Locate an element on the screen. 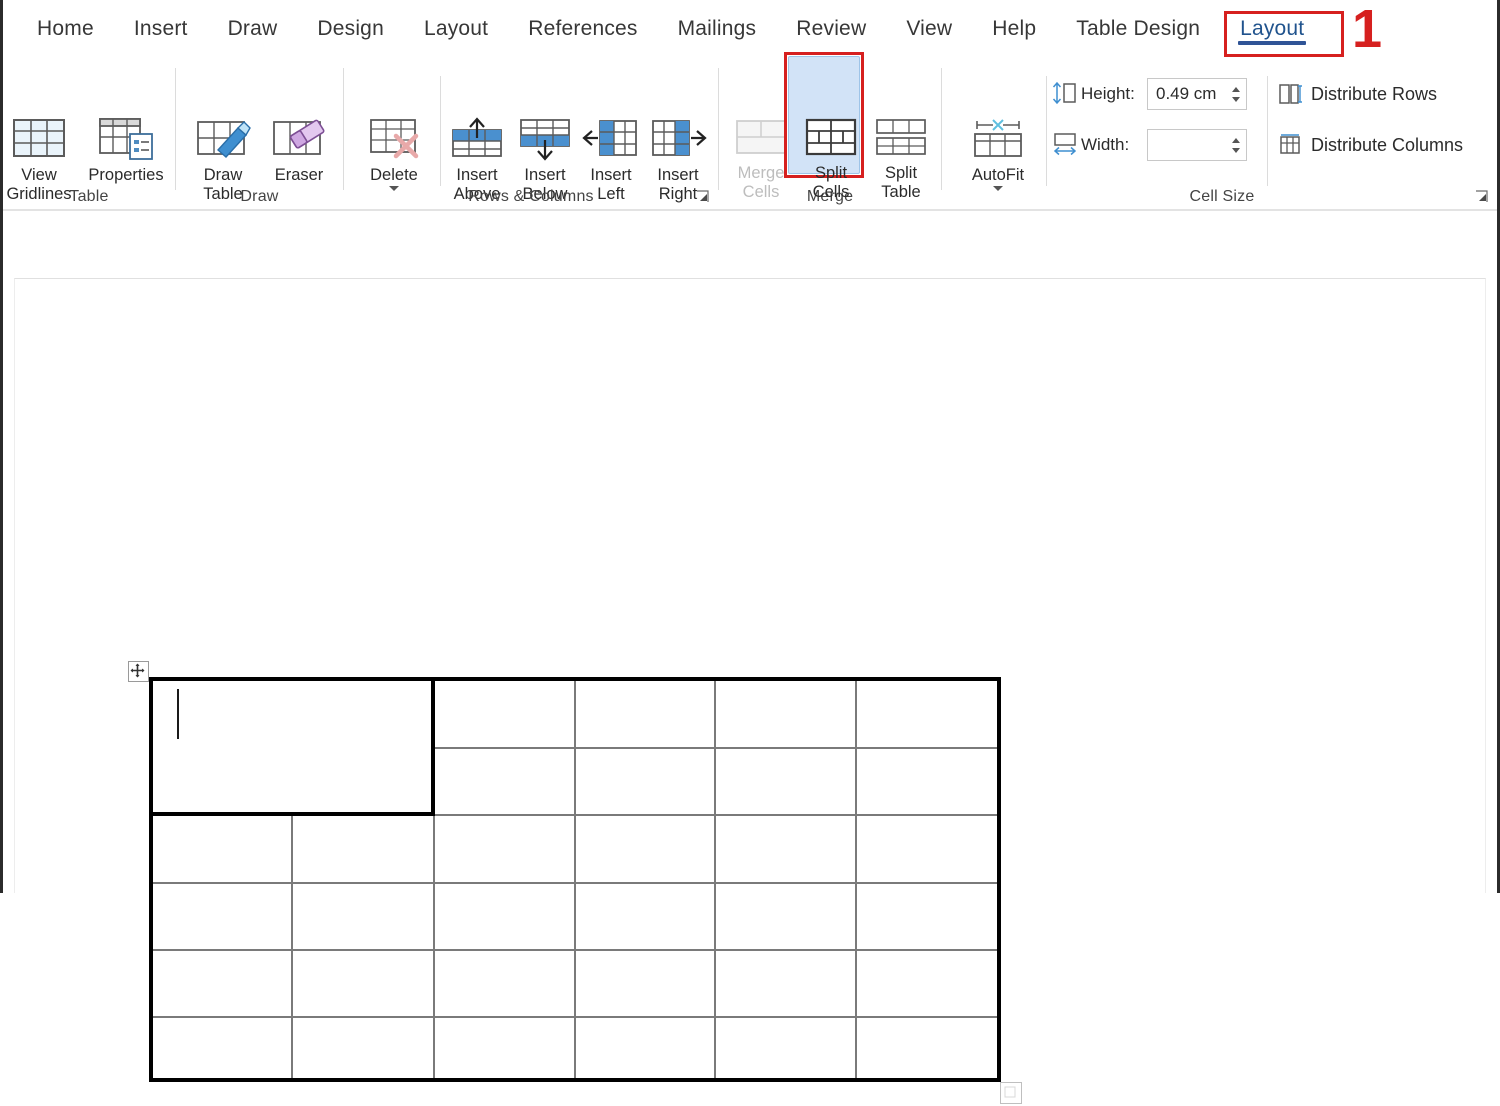  tab-references: References is located at coordinates (582, 29).